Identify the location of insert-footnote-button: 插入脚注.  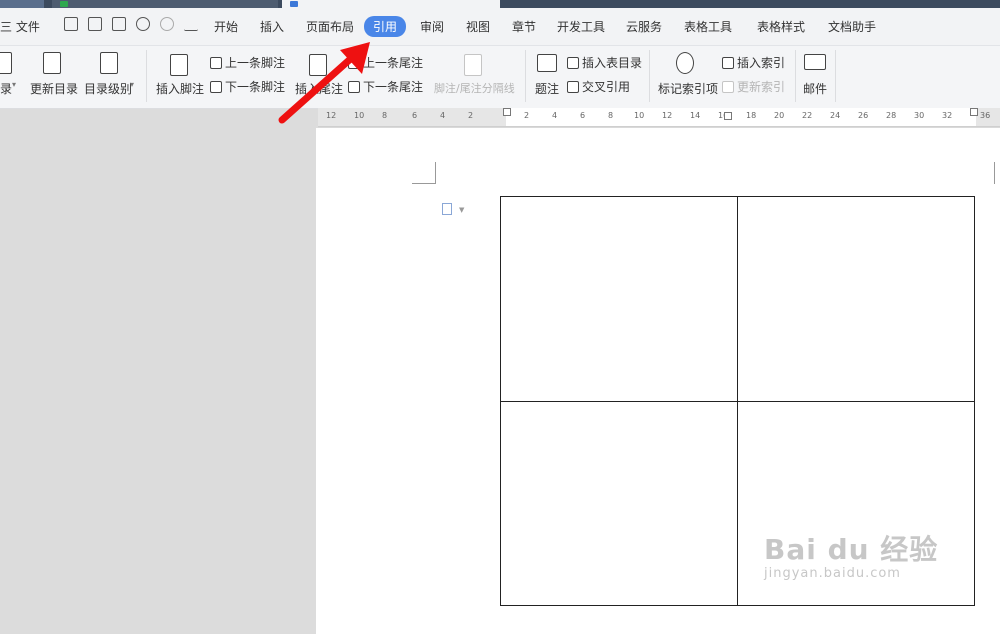
(180, 88).